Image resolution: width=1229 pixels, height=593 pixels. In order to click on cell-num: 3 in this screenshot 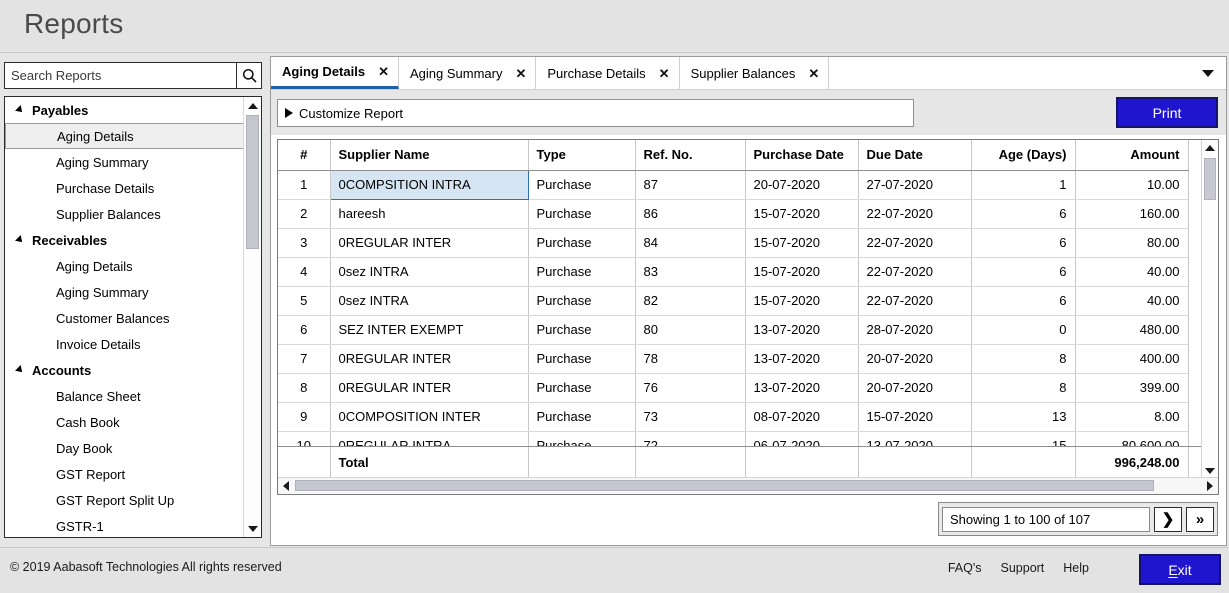, I will do `click(304, 243)`.